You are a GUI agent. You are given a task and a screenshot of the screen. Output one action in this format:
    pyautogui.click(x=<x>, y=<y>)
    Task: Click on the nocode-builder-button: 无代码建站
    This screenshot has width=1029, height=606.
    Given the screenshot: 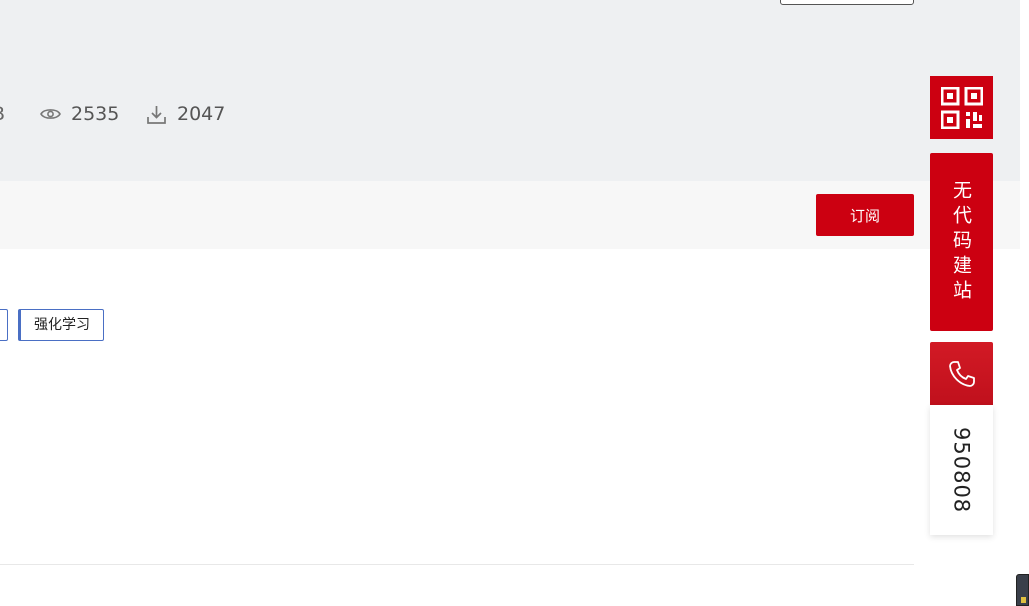 What is the action you would take?
    pyautogui.click(x=961, y=242)
    